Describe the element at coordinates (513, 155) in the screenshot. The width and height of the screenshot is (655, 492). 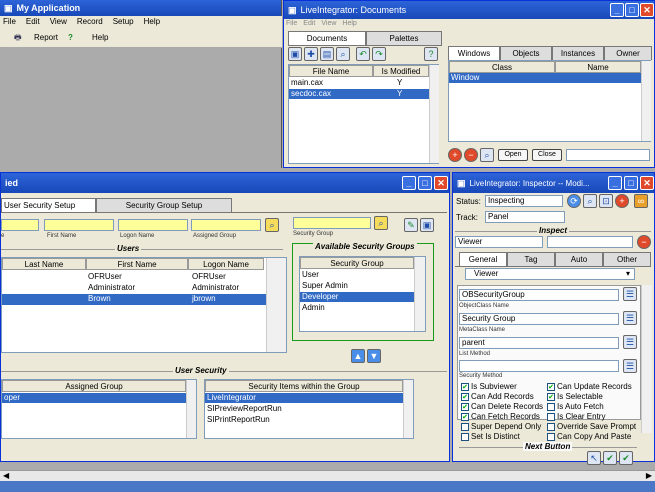
I see `open-button: Open` at that location.